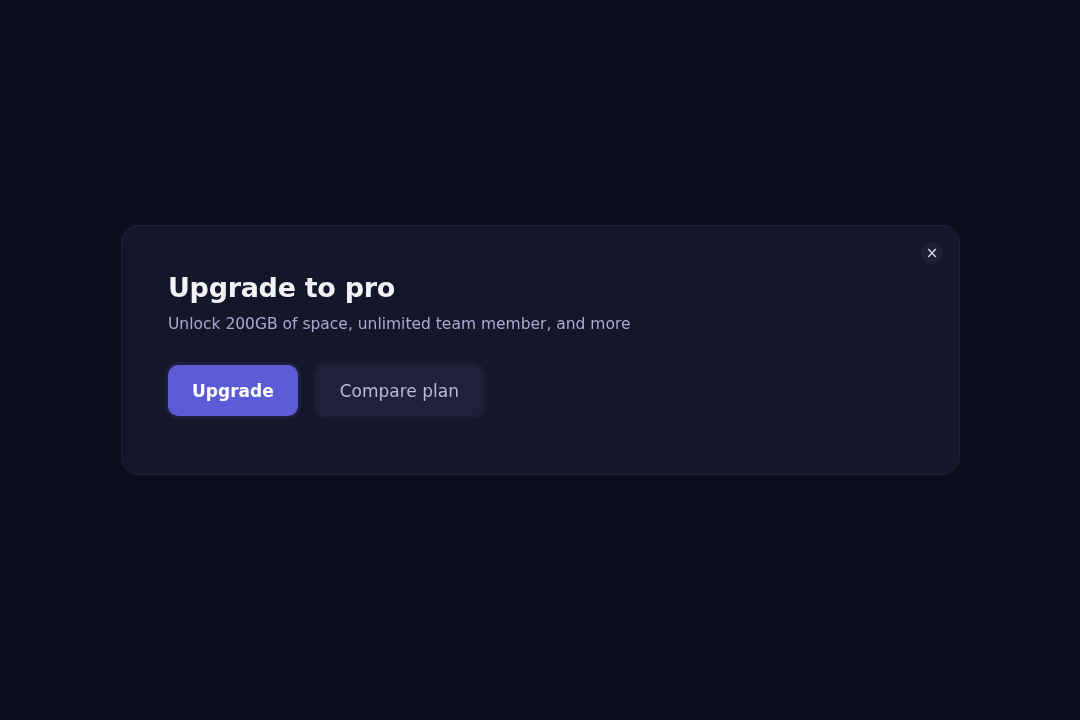  Describe the element at coordinates (282, 287) in the screenshot. I see `dialog-title: Upgrade to pro` at that location.